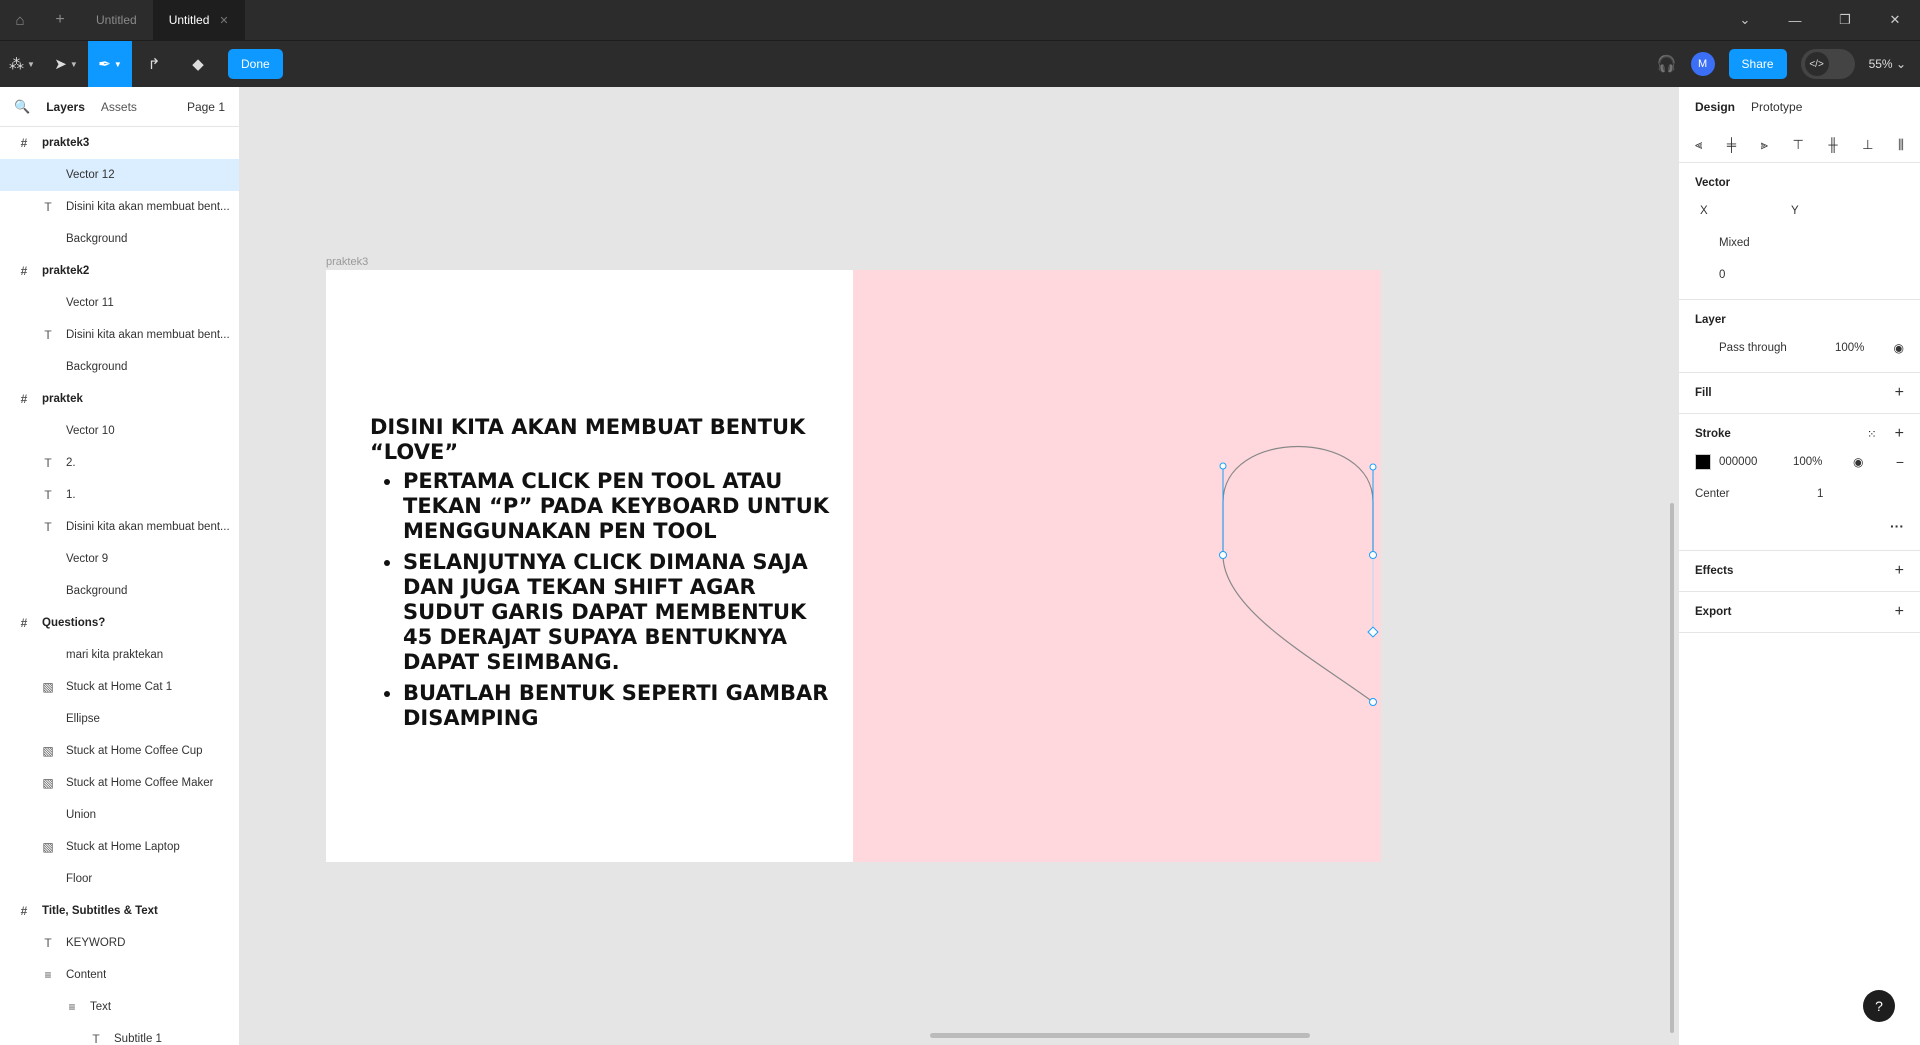 This screenshot has height=1045, width=1920. Describe the element at coordinates (48, 751) in the screenshot. I see `image-icon: ▧` at that location.